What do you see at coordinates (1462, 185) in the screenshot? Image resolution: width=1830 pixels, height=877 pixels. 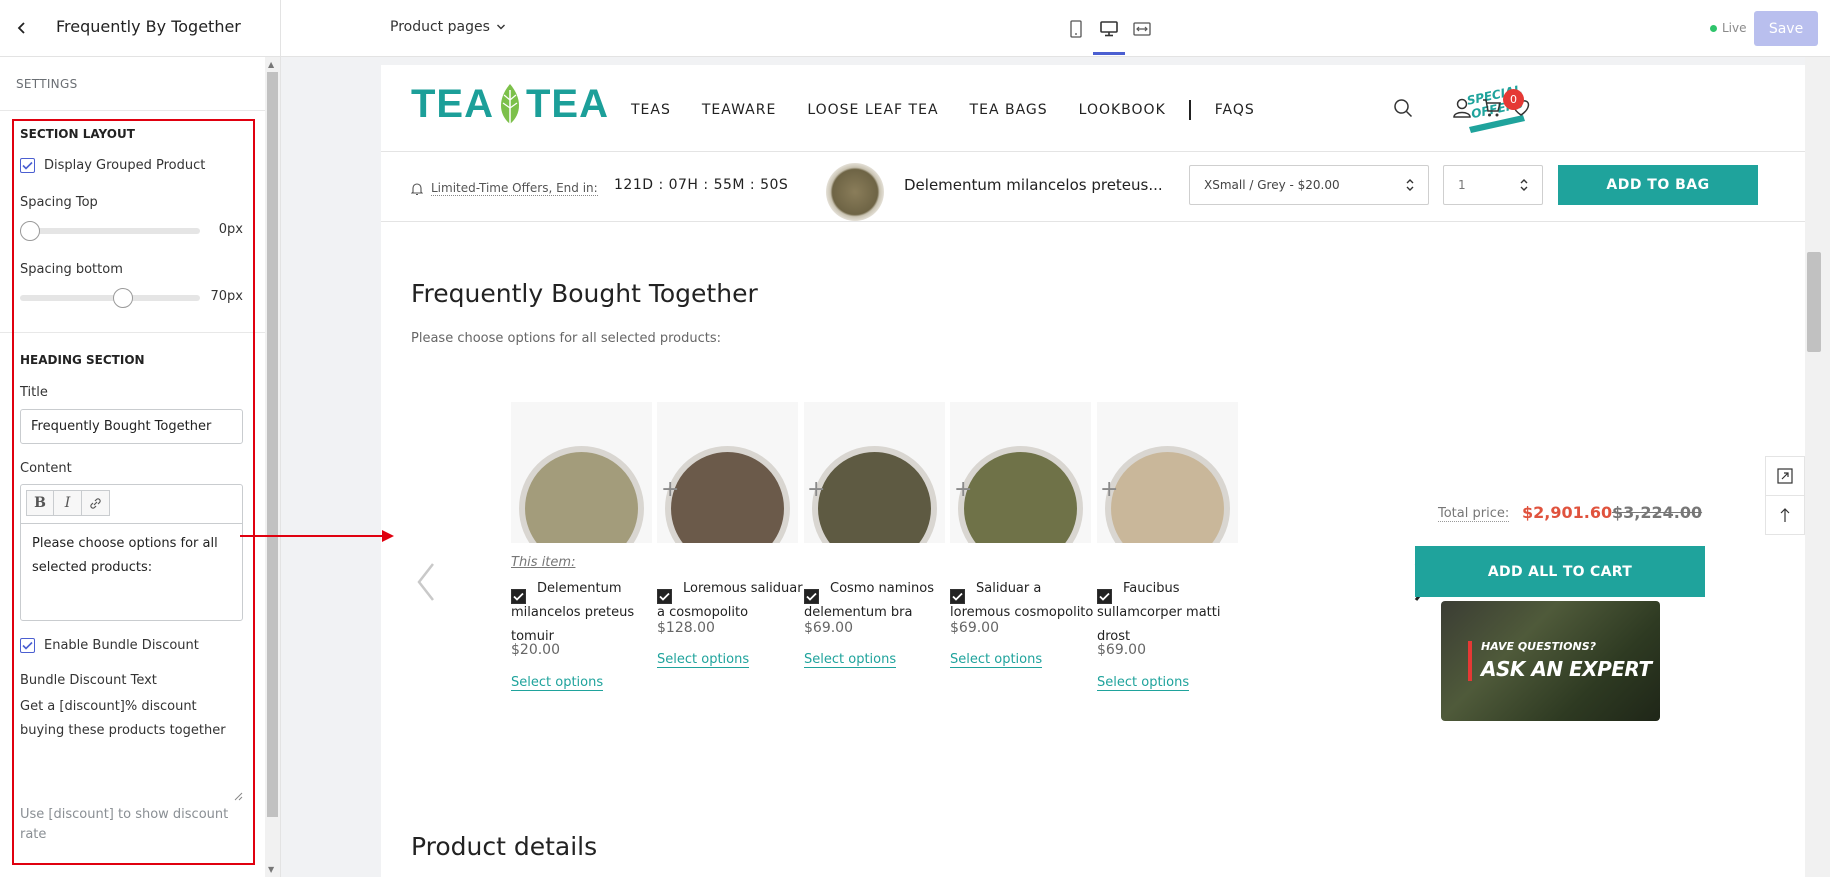 I see `quantity-value: 1` at bounding box center [1462, 185].